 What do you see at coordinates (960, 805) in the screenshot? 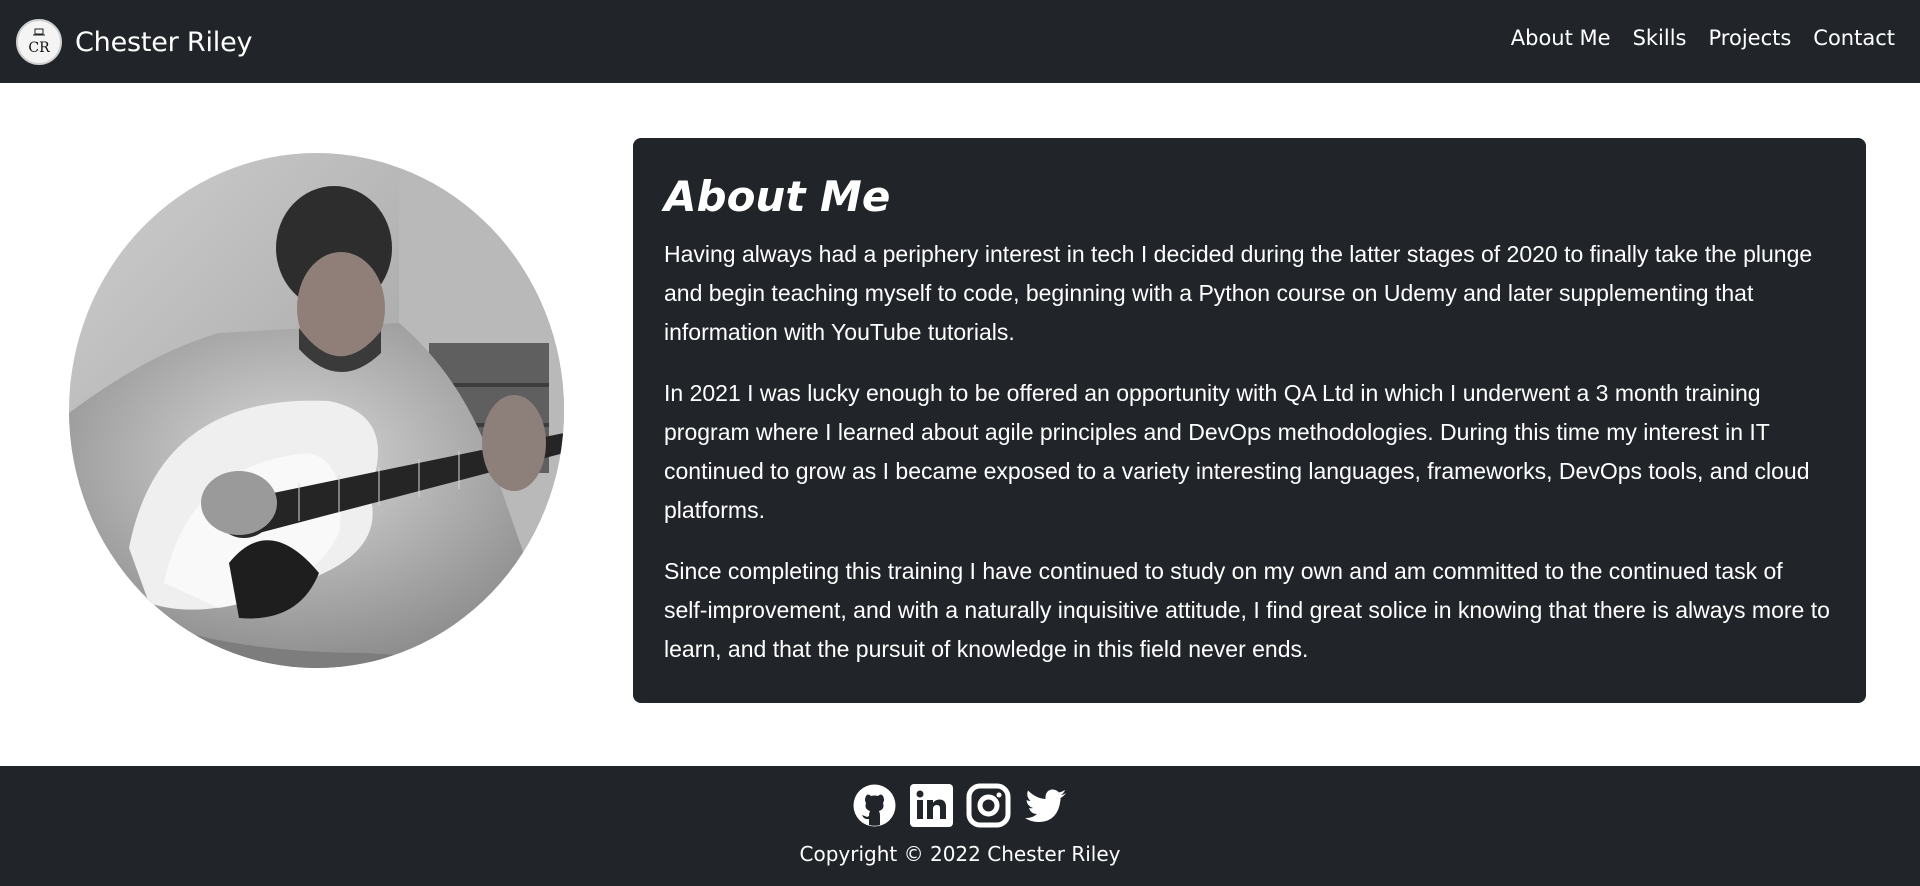
I see `social-links` at bounding box center [960, 805].